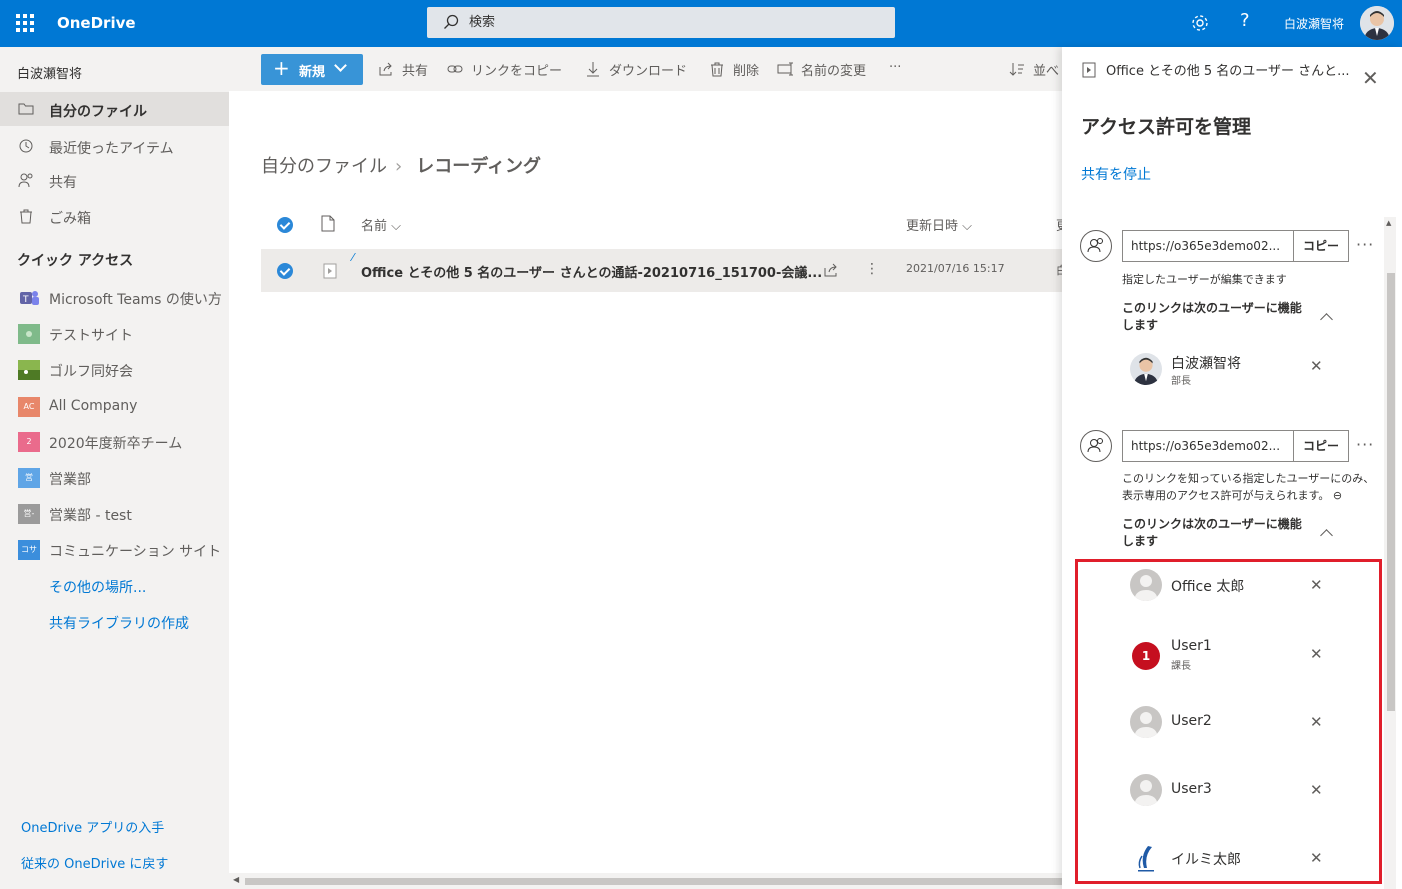  What do you see at coordinates (1116, 174) in the screenshot?
I see `stop-sharing-link: 共有を停止` at bounding box center [1116, 174].